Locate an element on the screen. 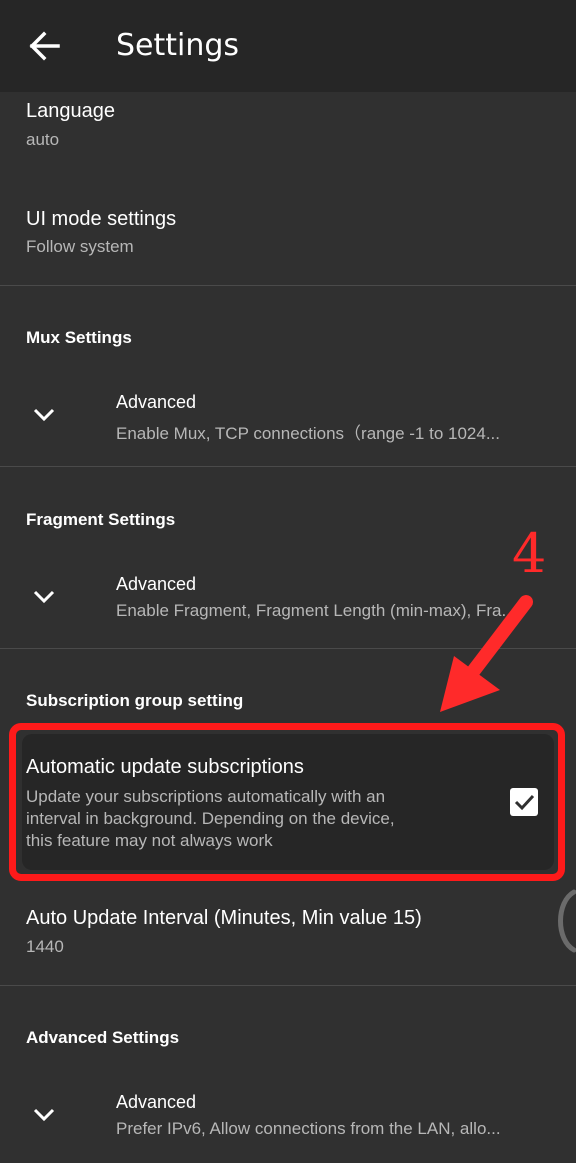 This screenshot has width=576, height=1163. auto-update-checkbox is located at coordinates (524, 802).